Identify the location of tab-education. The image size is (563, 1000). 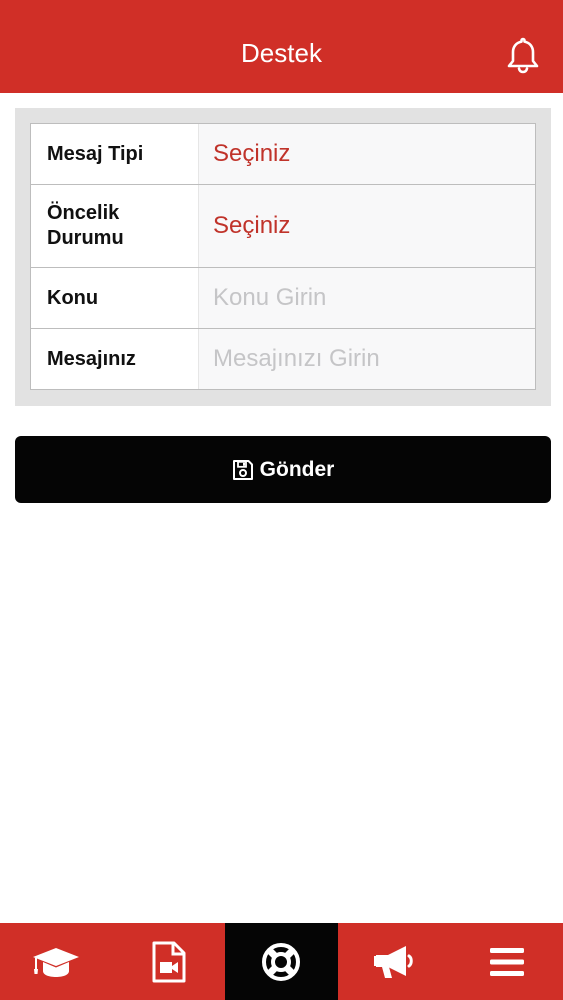
(56, 961).